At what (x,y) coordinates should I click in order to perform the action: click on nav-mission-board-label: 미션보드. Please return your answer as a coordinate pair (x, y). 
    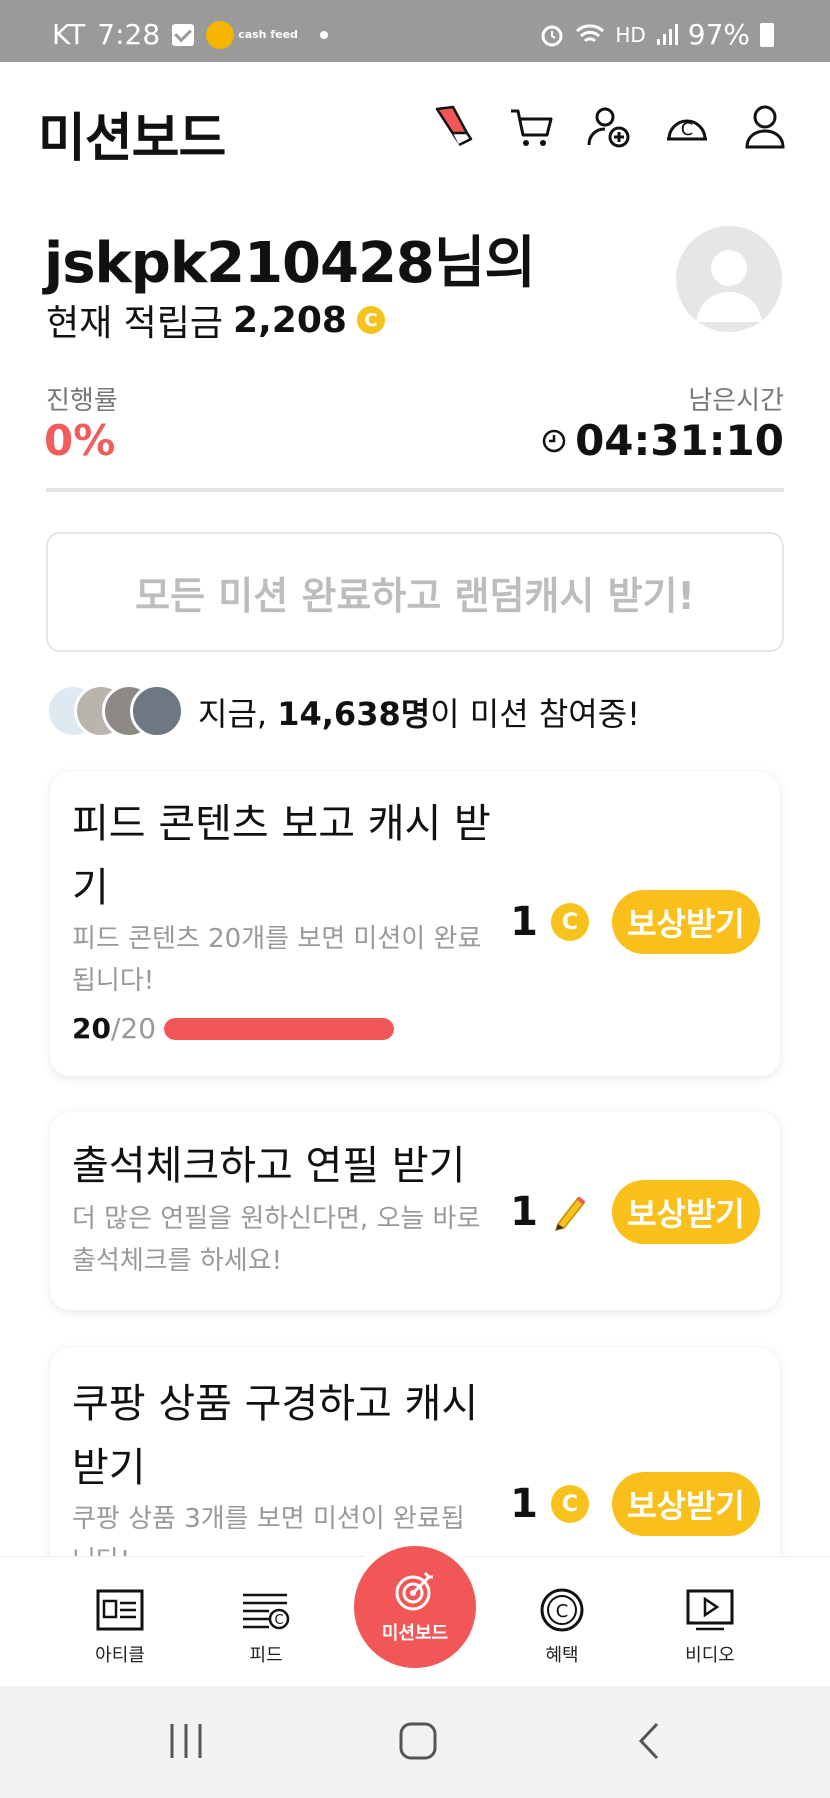
    Looking at the image, I should click on (415, 1633).